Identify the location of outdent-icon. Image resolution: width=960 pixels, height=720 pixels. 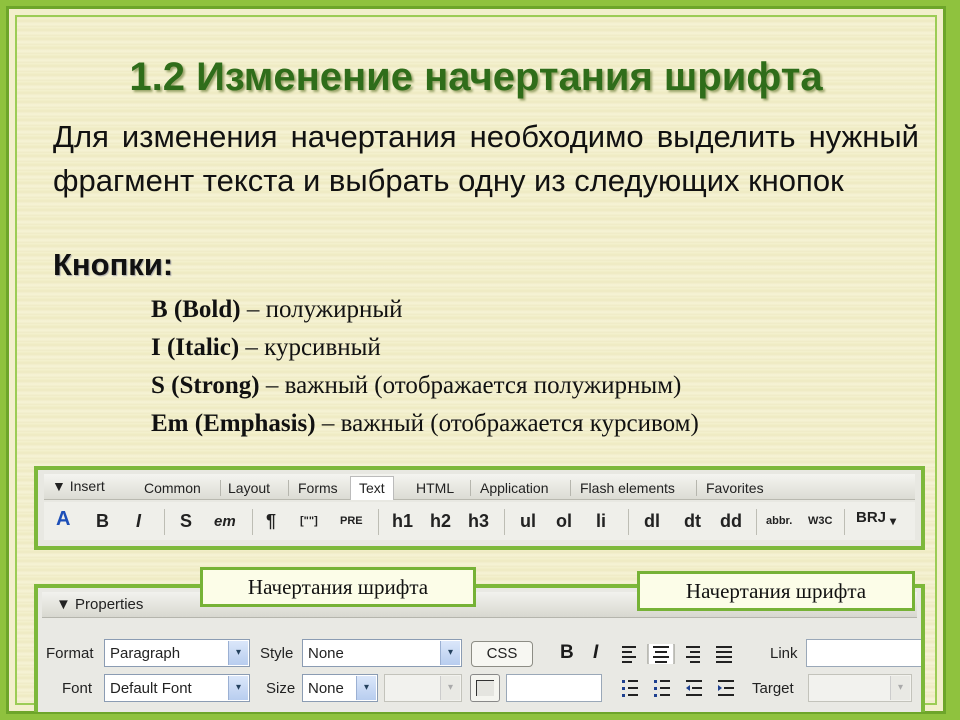
(694, 688).